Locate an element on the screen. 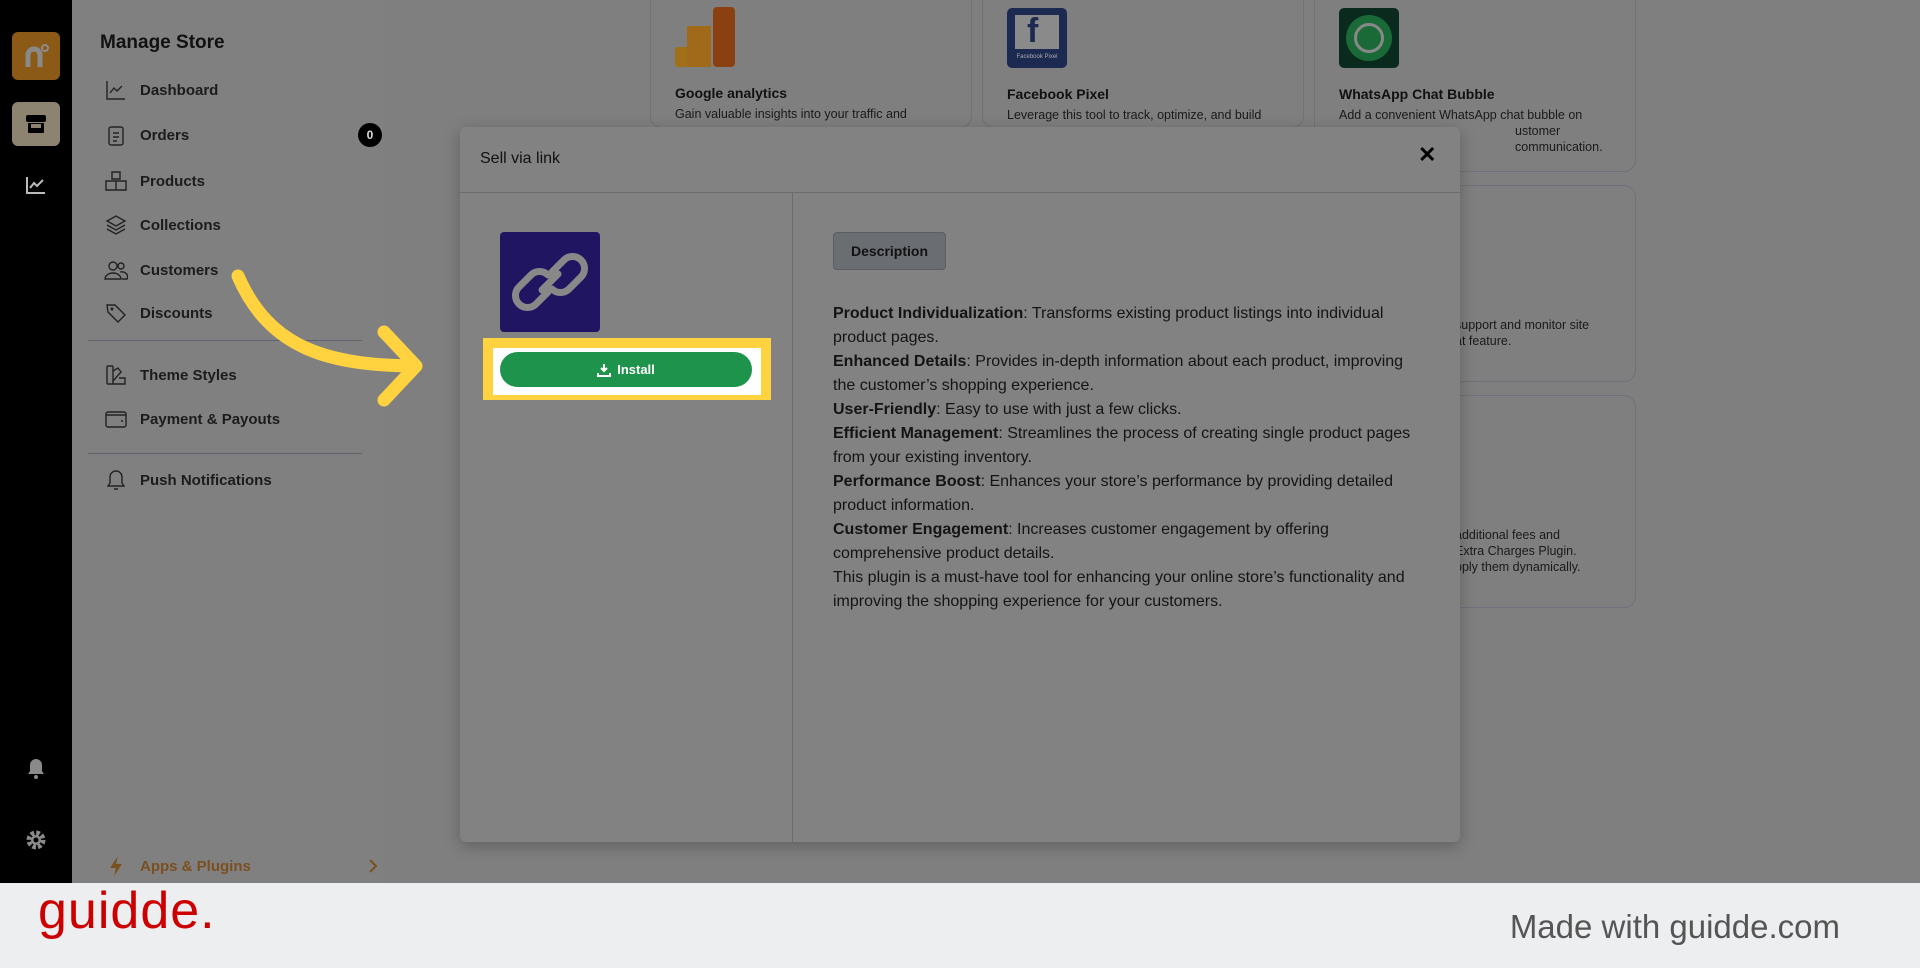 The image size is (1920, 968). sidebar-item-collections: Collections is located at coordinates (162, 225).